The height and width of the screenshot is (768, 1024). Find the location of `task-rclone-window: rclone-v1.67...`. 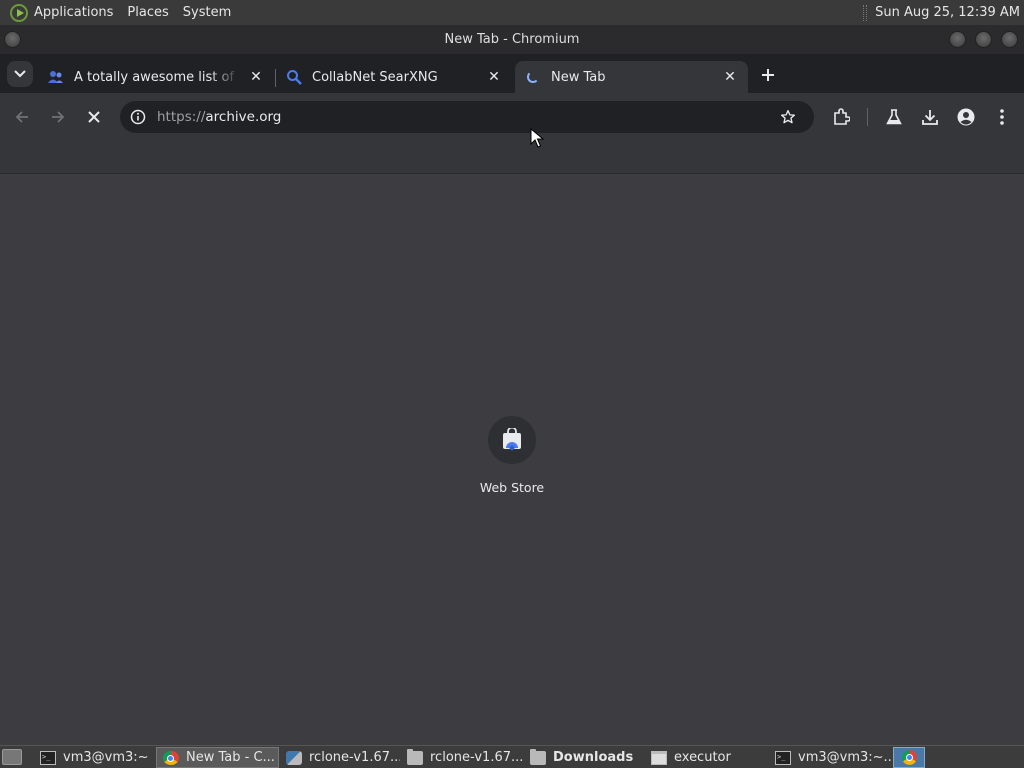

task-rclone-window: rclone-v1.67... is located at coordinates (340, 757).